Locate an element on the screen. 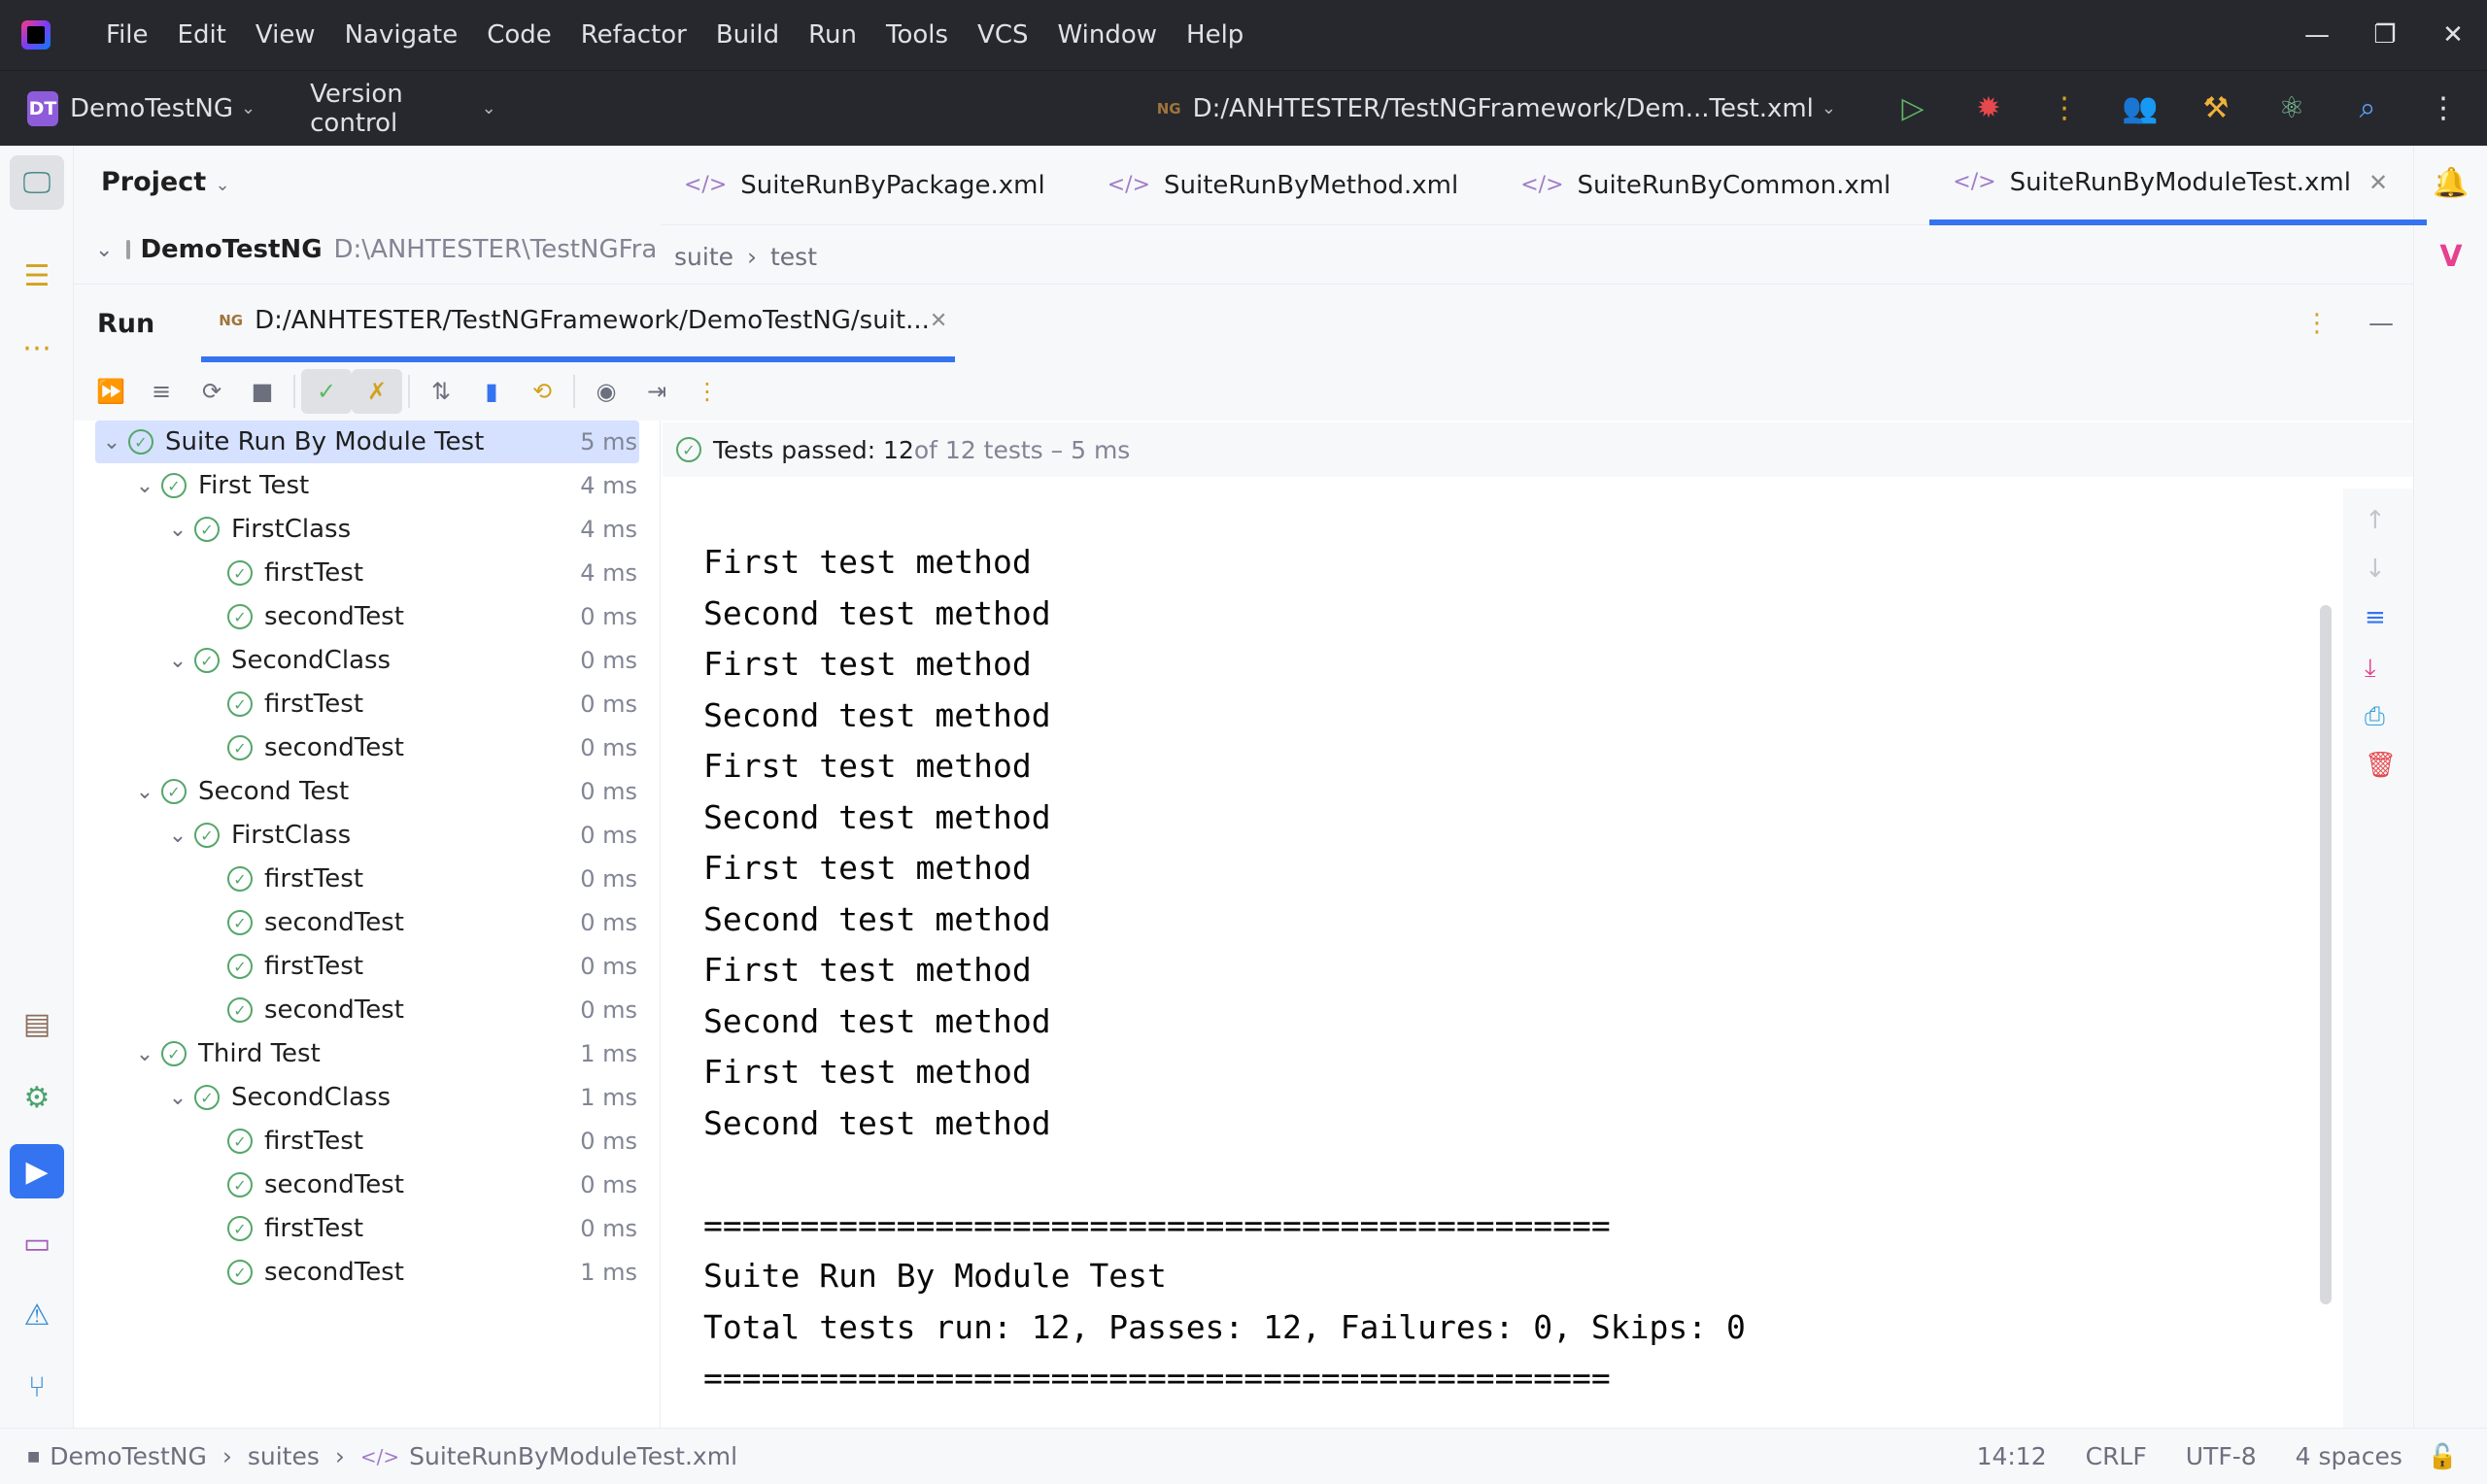 Image resolution: width=2487 pixels, height=1484 pixels. soft-wrap-icon: ≡ is located at coordinates (2375, 617).